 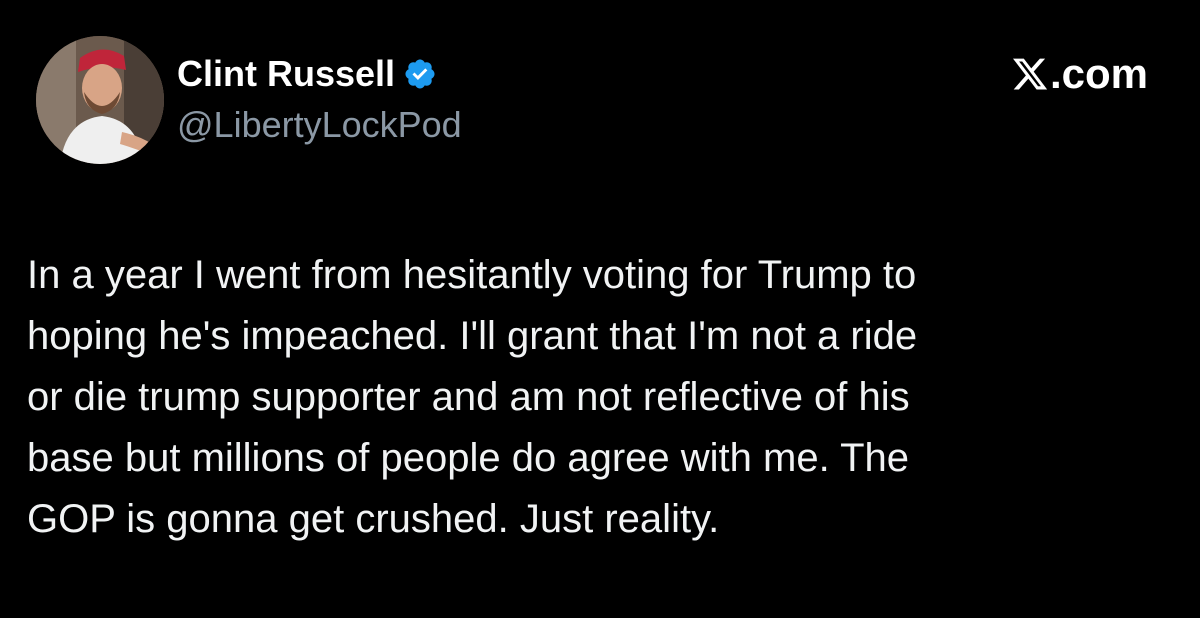 I want to click on avatar, so click(x=100, y=100).